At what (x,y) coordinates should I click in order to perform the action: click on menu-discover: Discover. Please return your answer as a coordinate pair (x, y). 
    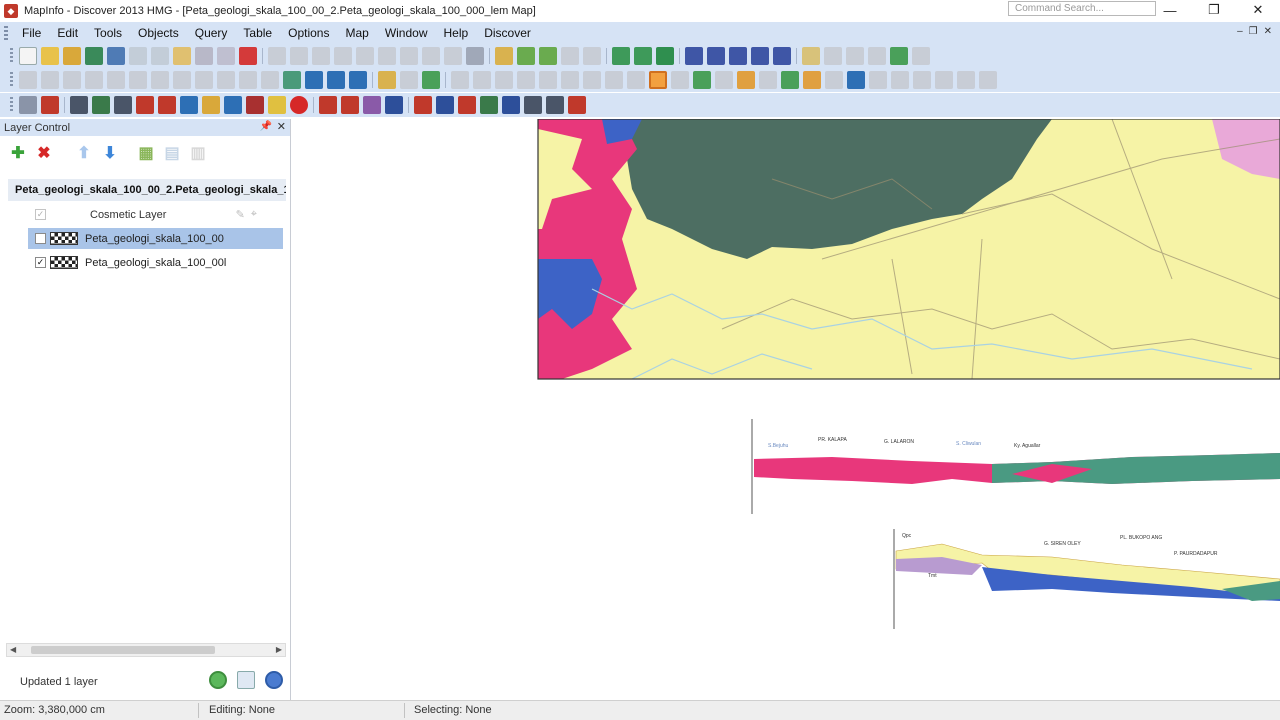
    Looking at the image, I should click on (507, 33).